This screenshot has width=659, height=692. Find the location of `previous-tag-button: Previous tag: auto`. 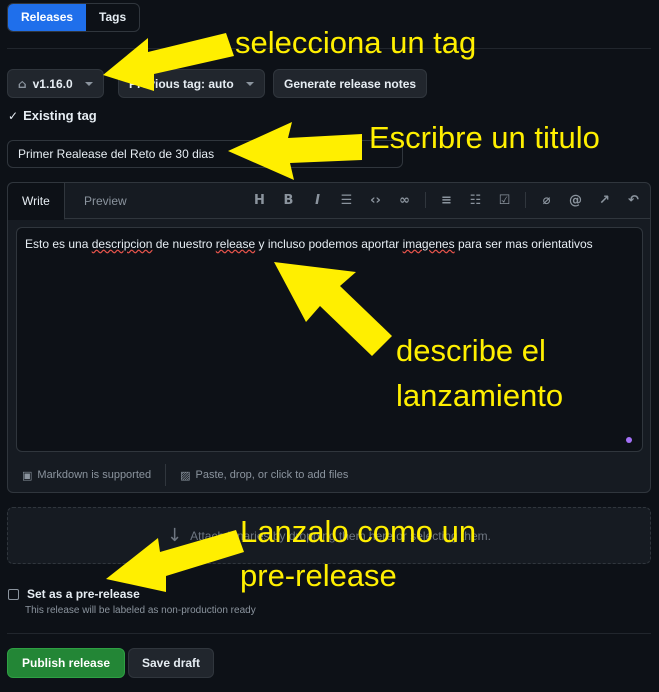

previous-tag-button: Previous tag: auto is located at coordinates (191, 83).